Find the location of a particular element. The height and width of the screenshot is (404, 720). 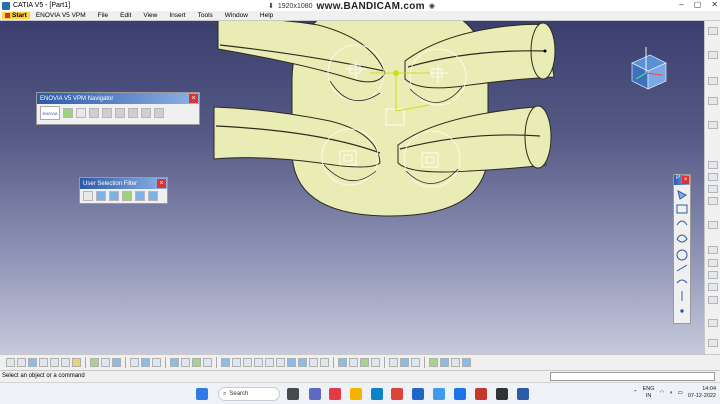

fit-all-icon is located at coordinates (236, 362).